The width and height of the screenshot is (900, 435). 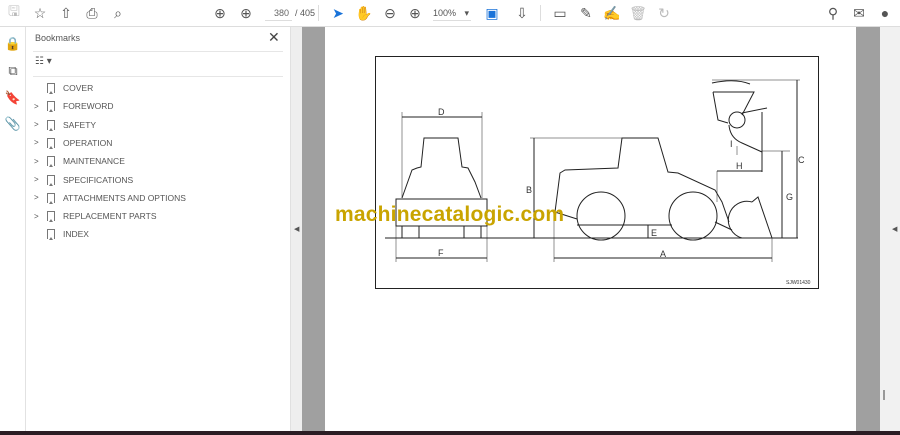 What do you see at coordinates (441, 187) in the screenshot?
I see `front-view` at bounding box center [441, 187].